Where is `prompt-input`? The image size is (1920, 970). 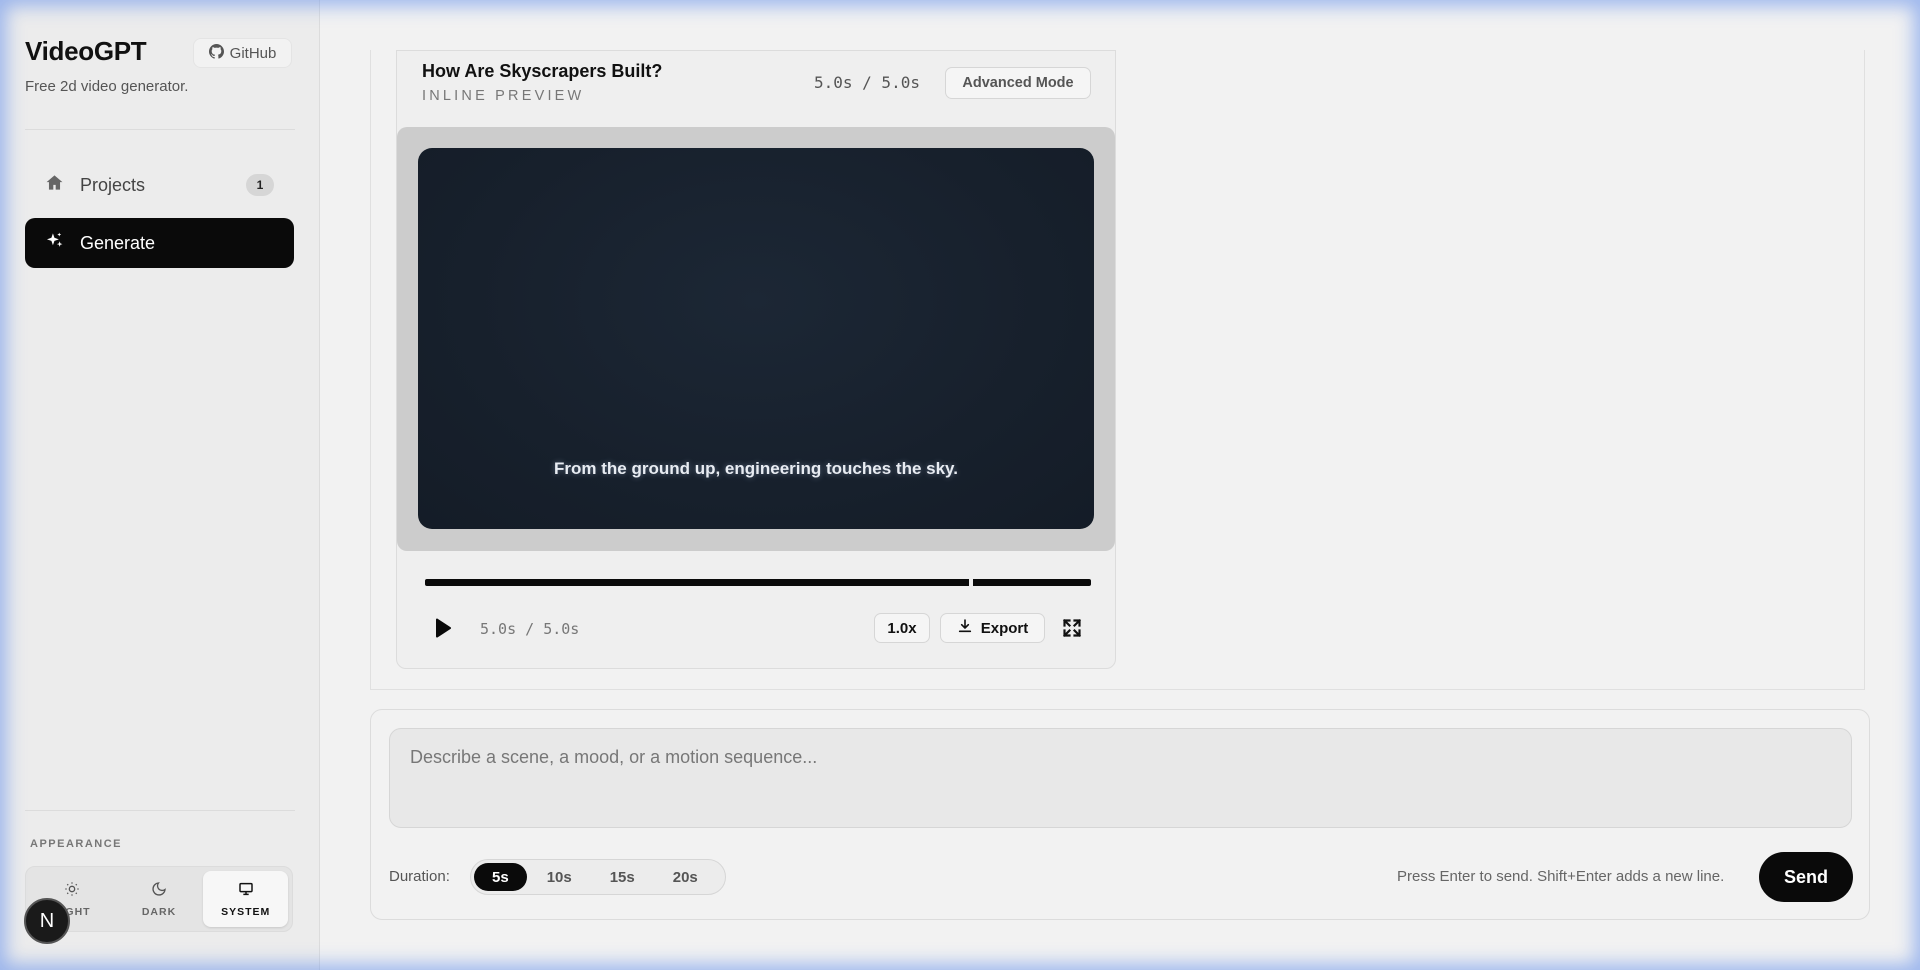 prompt-input is located at coordinates (1120, 778).